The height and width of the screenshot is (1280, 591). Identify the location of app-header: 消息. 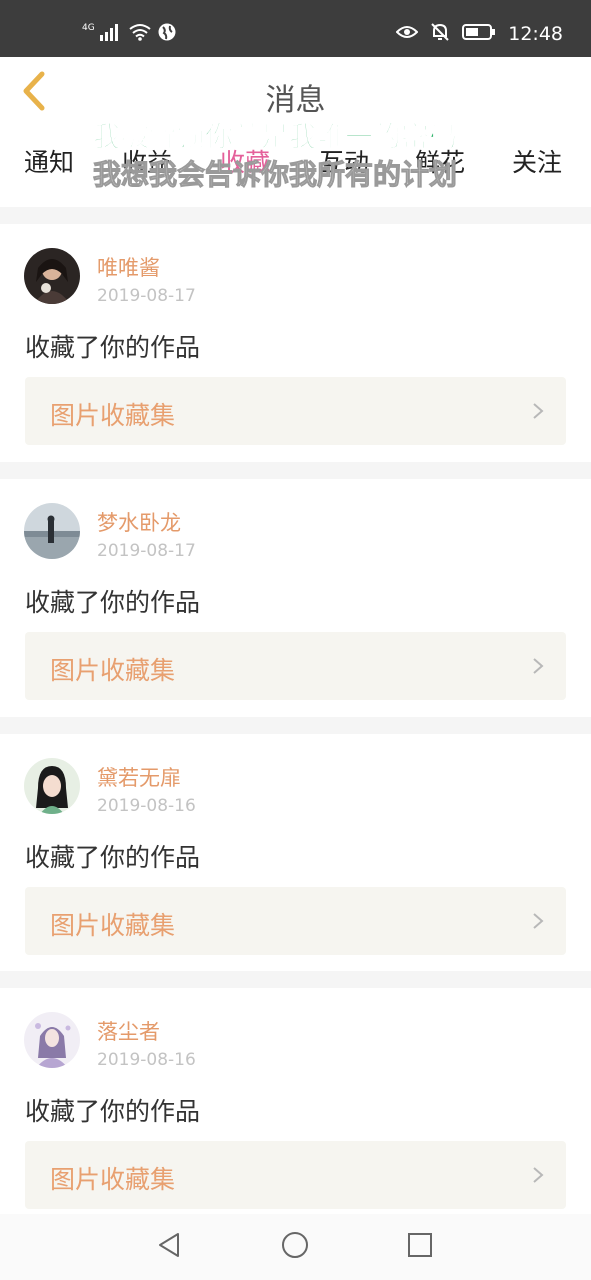
(295, 93).